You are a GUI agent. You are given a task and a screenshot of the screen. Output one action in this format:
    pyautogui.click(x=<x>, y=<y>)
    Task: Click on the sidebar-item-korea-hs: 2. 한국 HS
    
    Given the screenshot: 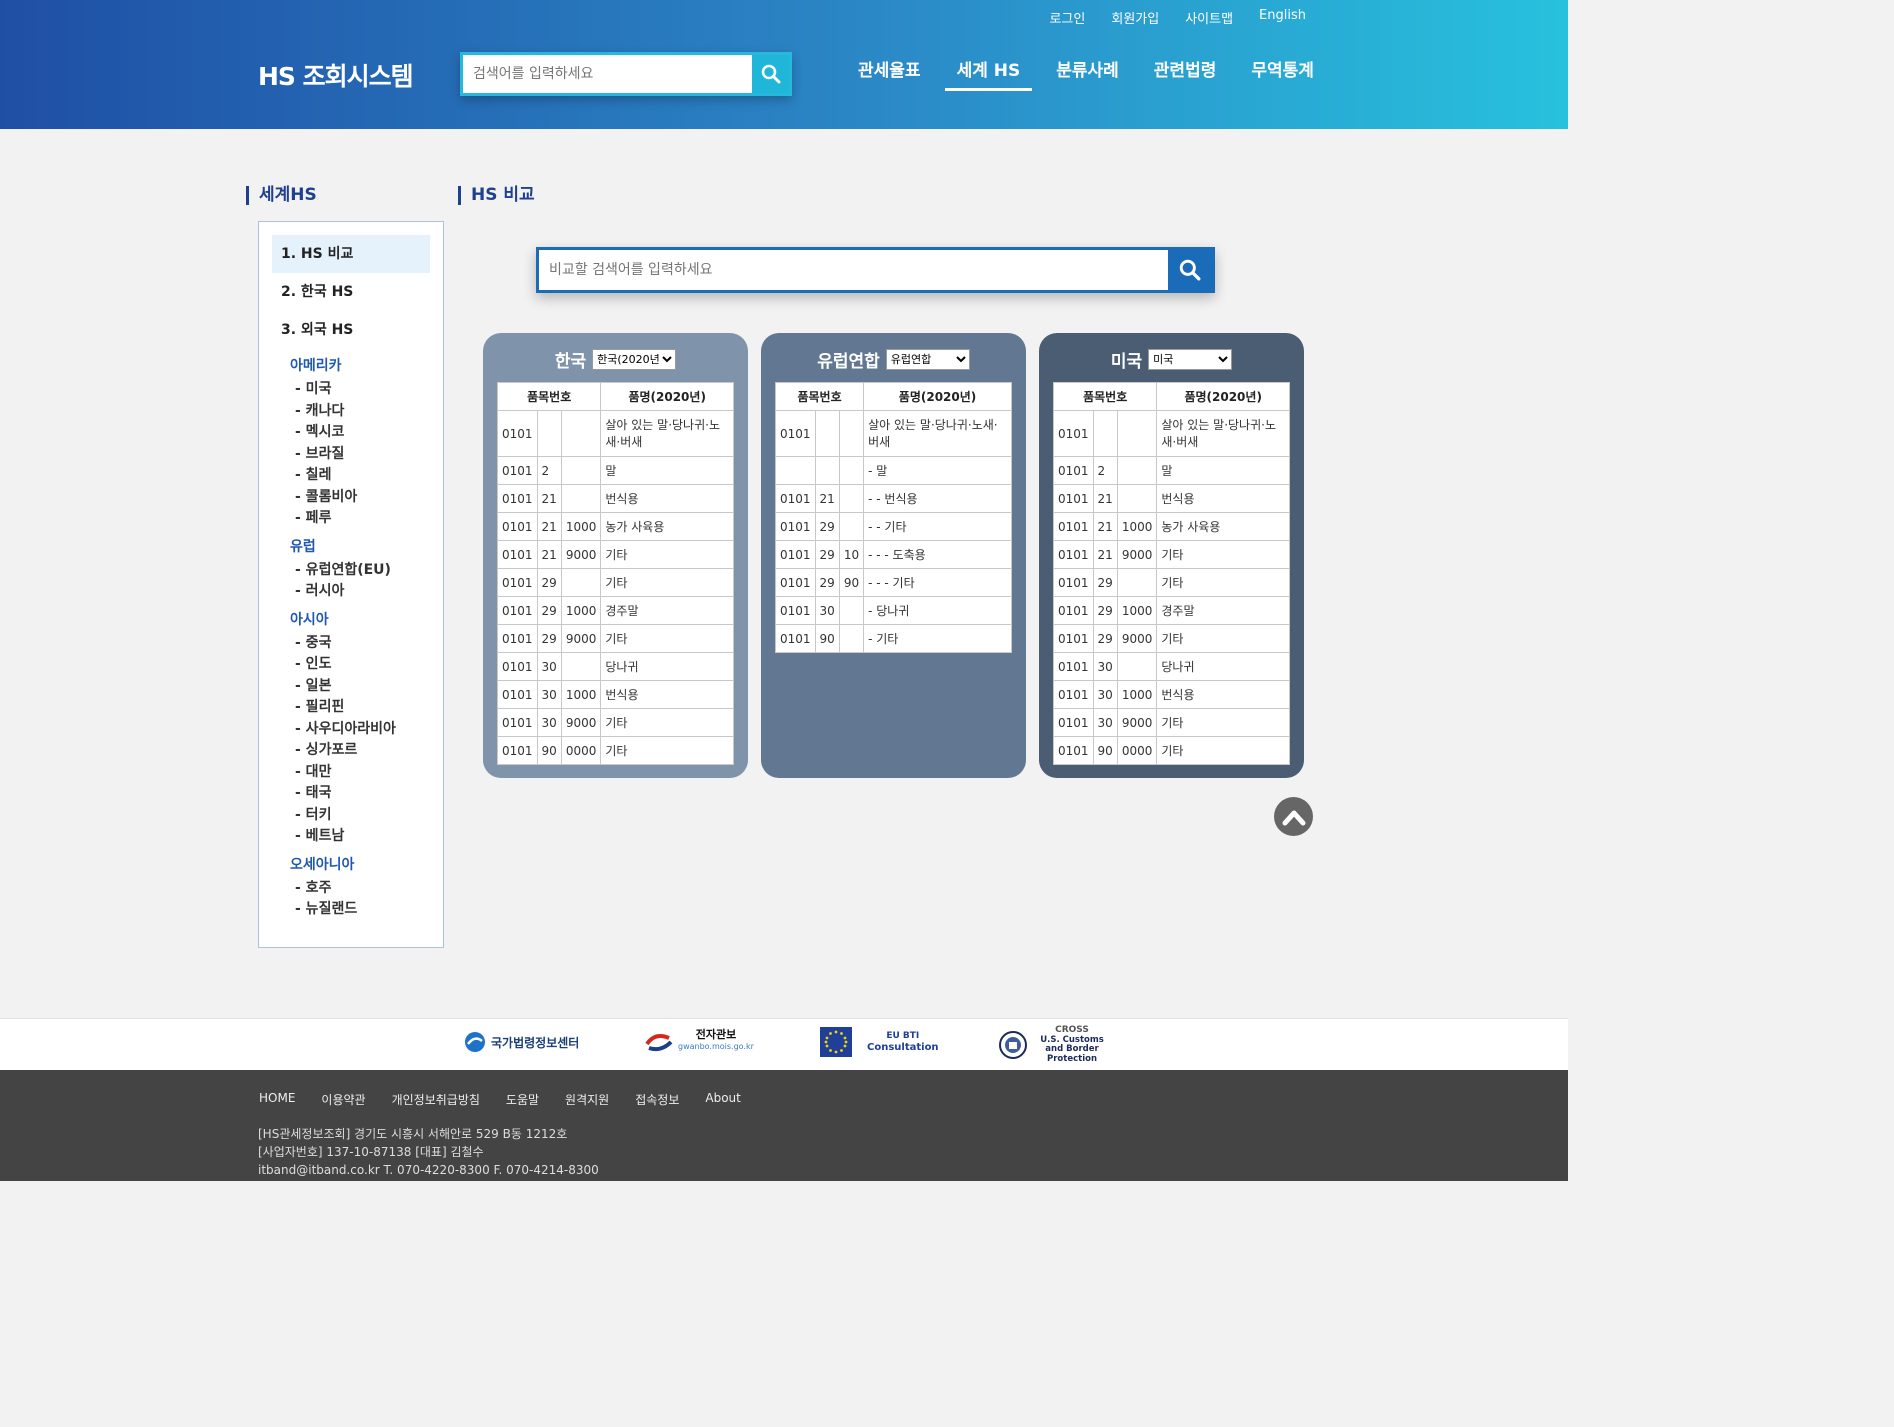 What is the action you would take?
    pyautogui.click(x=351, y=292)
    